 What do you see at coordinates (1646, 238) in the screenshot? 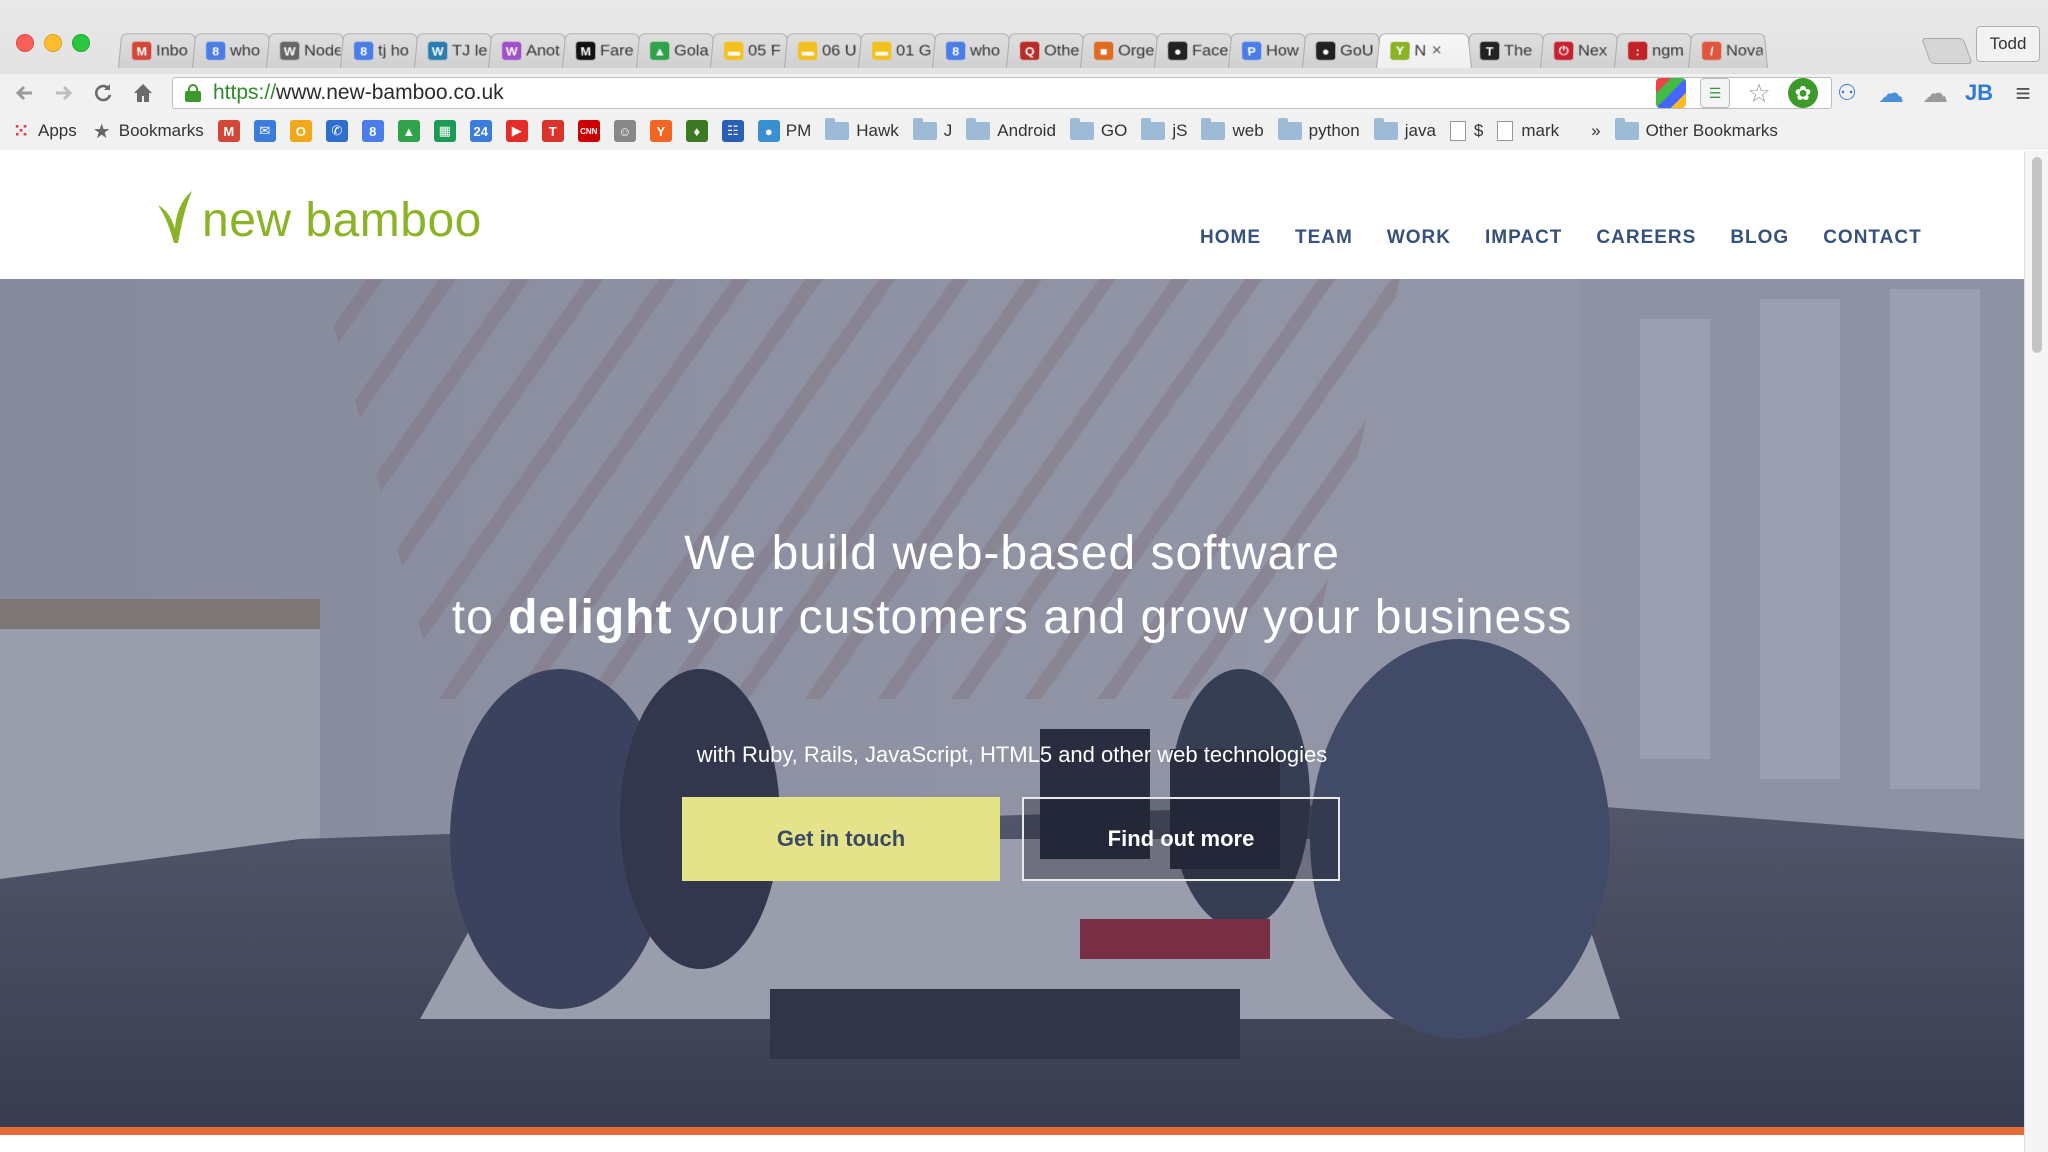
I see `nav-careers: CAREERS` at bounding box center [1646, 238].